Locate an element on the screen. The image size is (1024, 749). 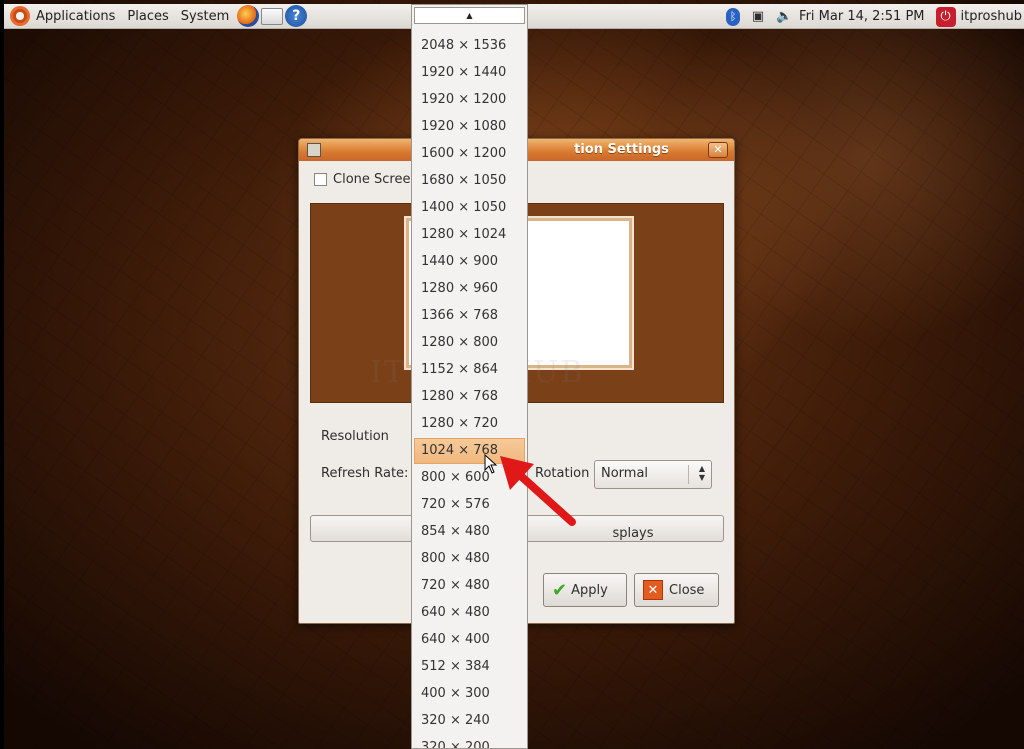
clock: Fri Mar 14, 2:51 PM is located at coordinates (863, 16).